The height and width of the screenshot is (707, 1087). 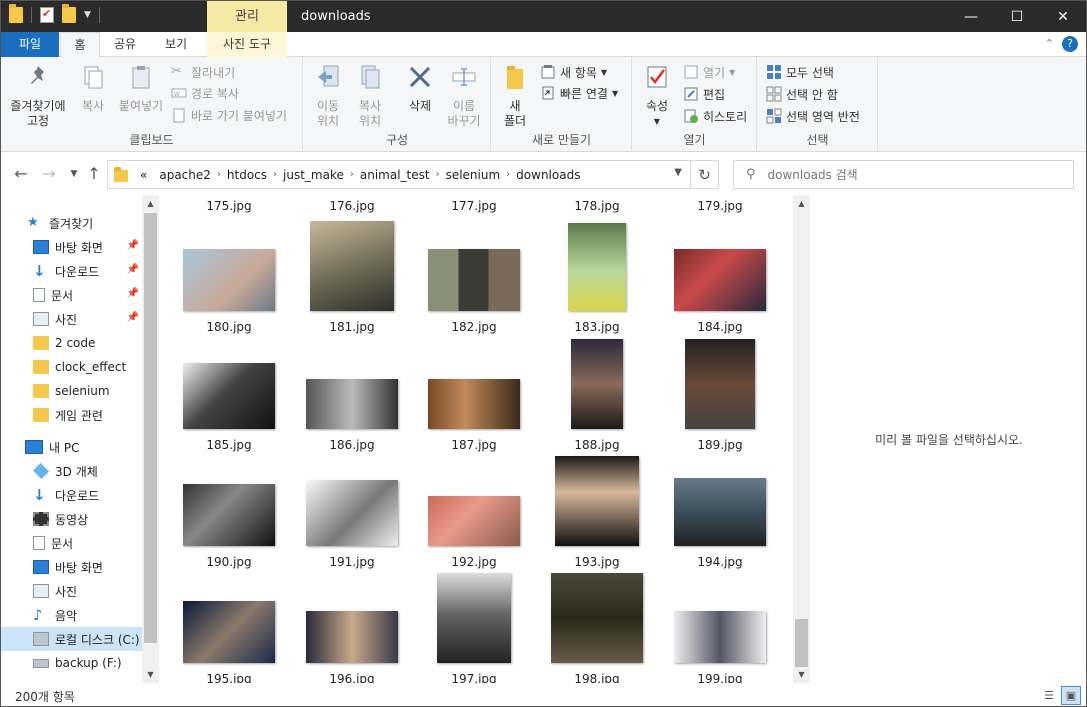 I want to click on copy-path-button: W 경로 복사, so click(x=205, y=93).